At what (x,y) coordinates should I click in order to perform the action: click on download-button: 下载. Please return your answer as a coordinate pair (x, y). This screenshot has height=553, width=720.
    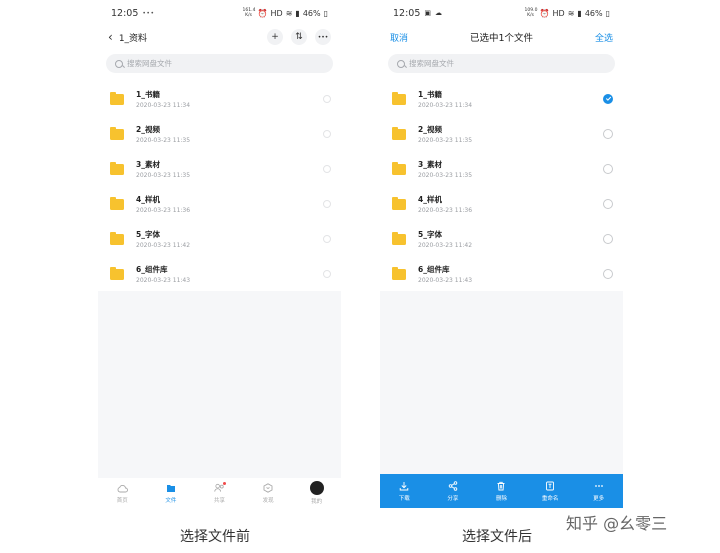
    Looking at the image, I should click on (404, 491).